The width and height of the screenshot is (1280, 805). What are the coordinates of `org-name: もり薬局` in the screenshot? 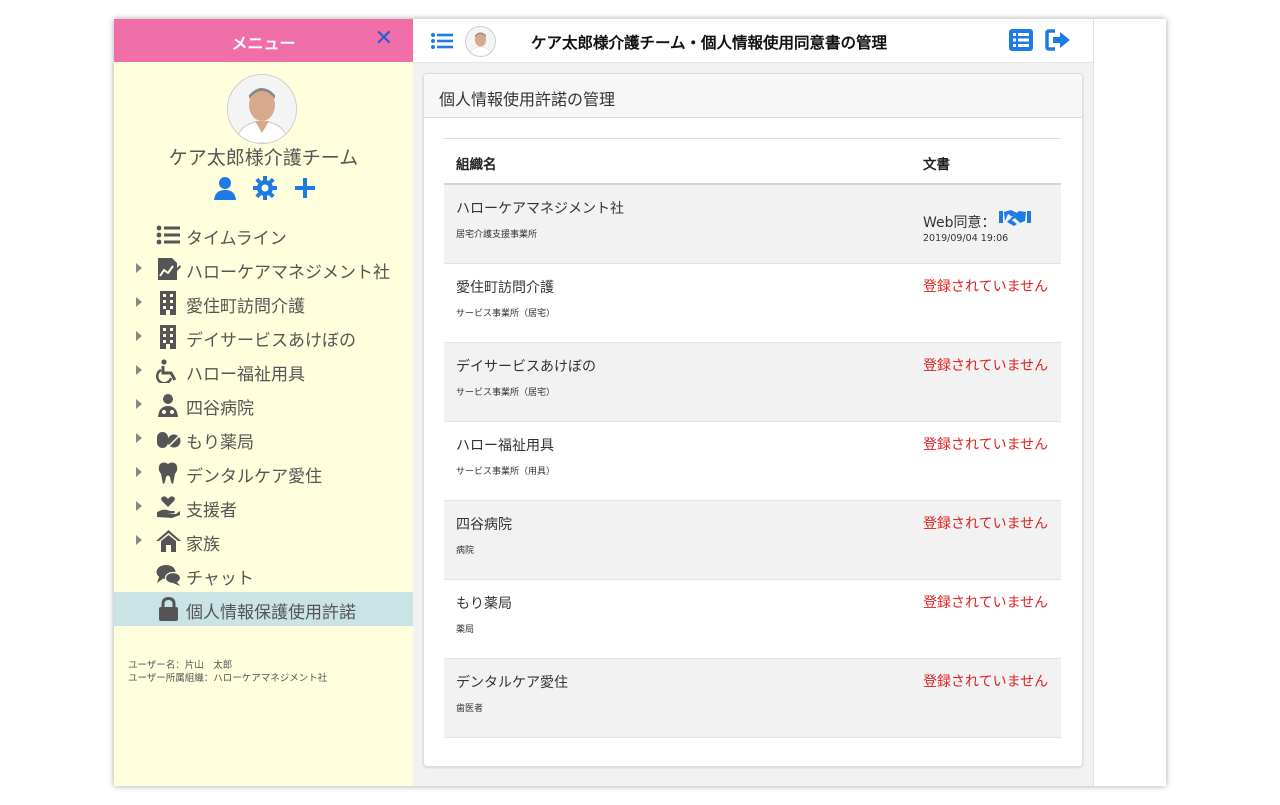 It's located at (484, 604).